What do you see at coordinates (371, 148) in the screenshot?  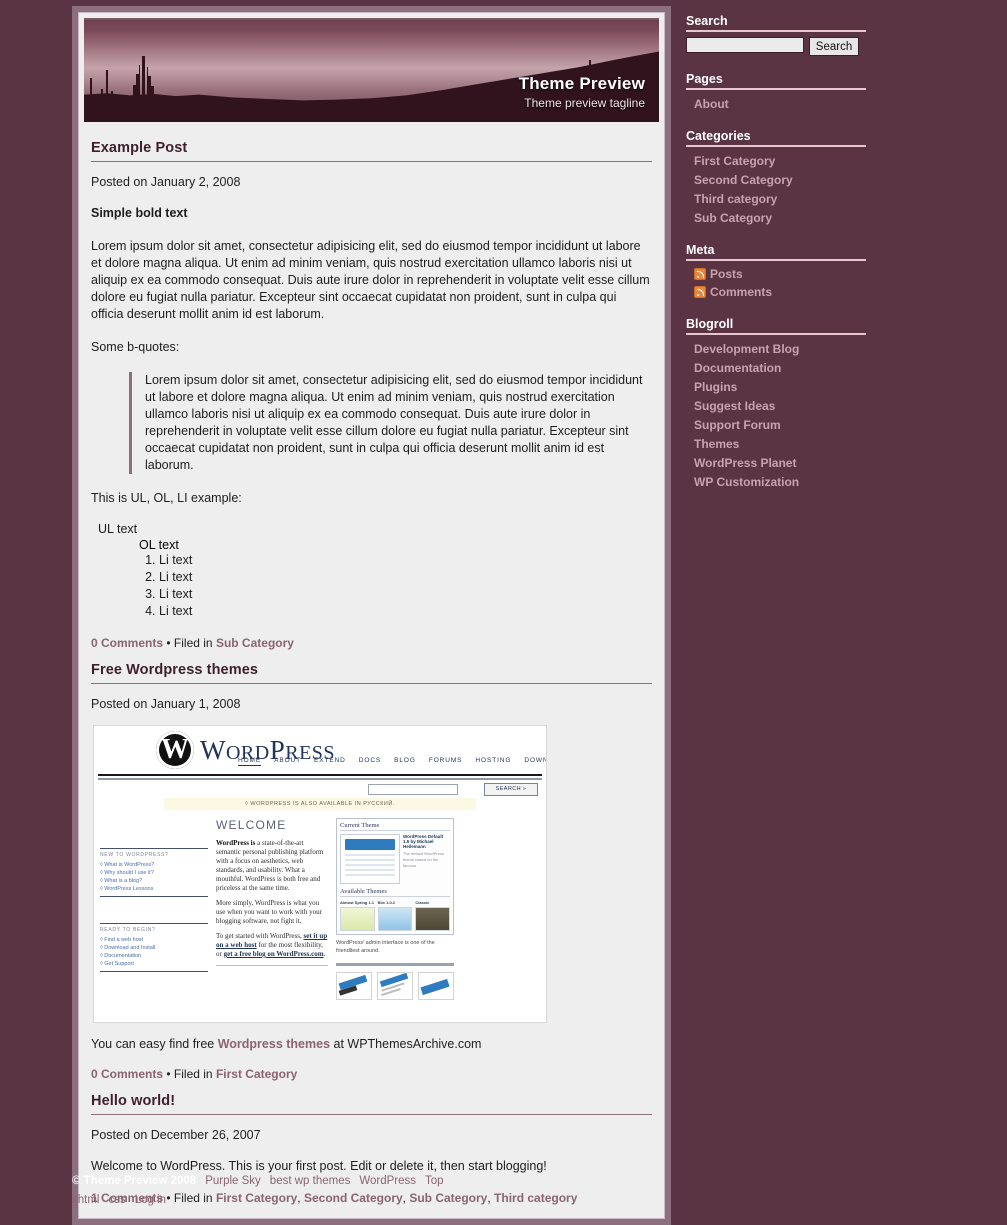 I see `post-title: Example Post` at bounding box center [371, 148].